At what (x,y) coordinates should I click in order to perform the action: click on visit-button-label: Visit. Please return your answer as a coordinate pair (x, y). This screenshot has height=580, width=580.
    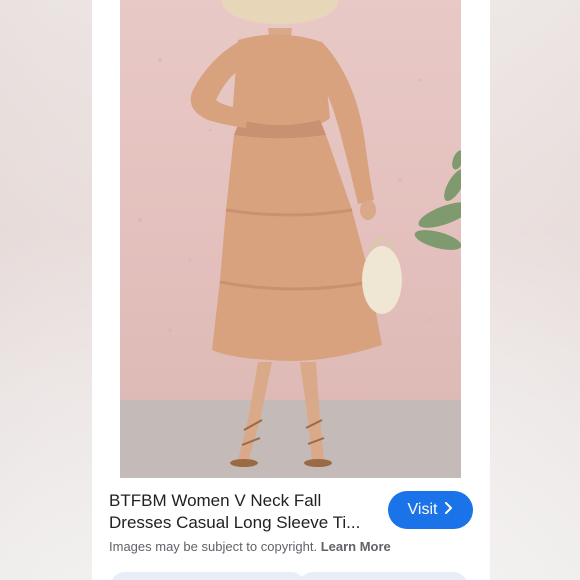
    Looking at the image, I should click on (422, 509).